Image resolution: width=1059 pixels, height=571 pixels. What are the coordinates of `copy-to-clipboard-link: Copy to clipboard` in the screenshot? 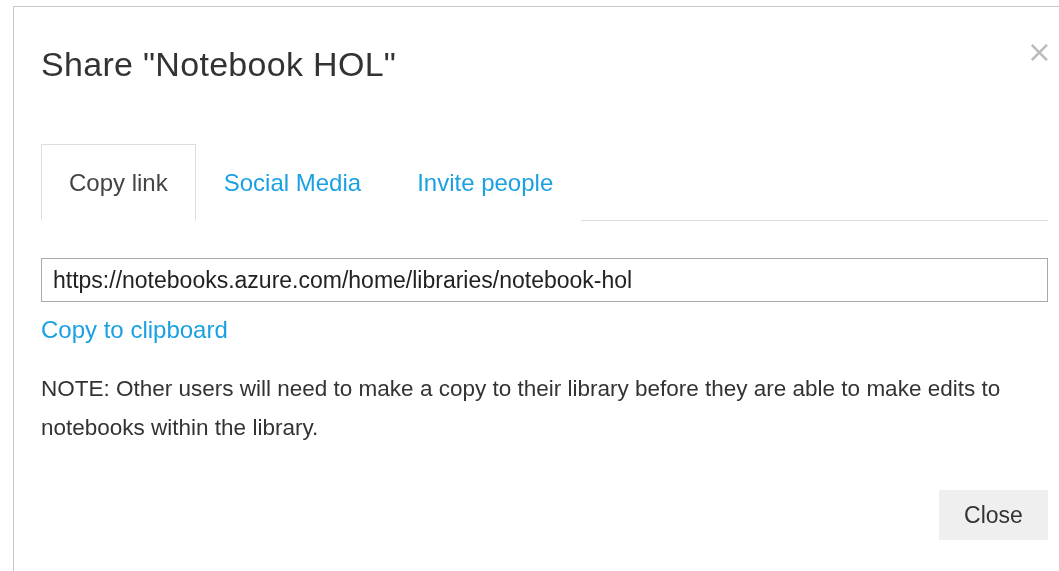 It's located at (134, 330).